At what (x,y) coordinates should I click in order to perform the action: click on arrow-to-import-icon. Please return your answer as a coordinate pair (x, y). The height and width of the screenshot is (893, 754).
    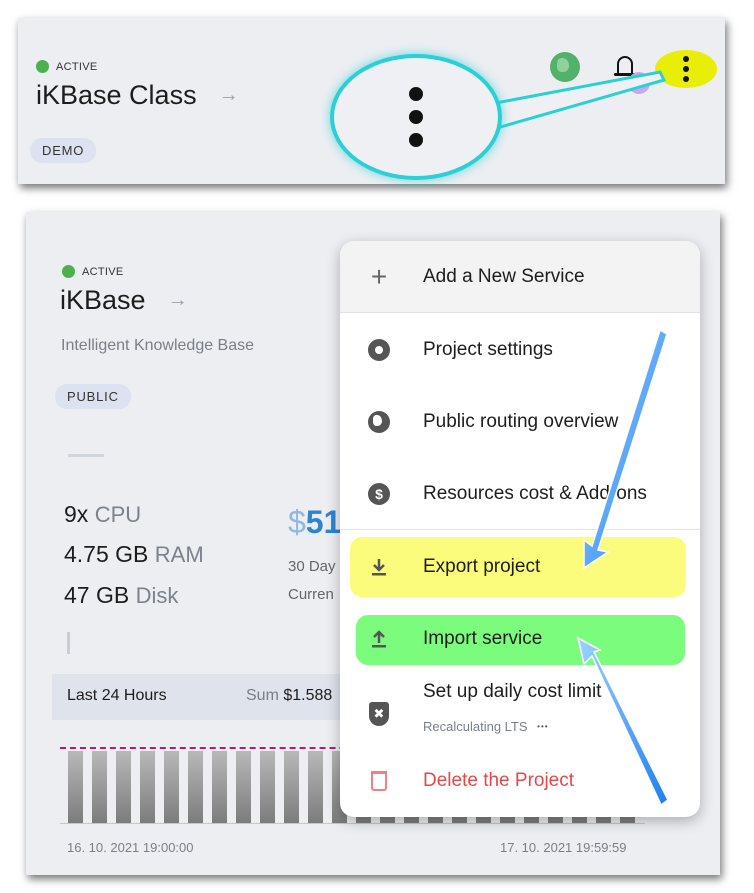
    Looking at the image, I should click on (622, 721).